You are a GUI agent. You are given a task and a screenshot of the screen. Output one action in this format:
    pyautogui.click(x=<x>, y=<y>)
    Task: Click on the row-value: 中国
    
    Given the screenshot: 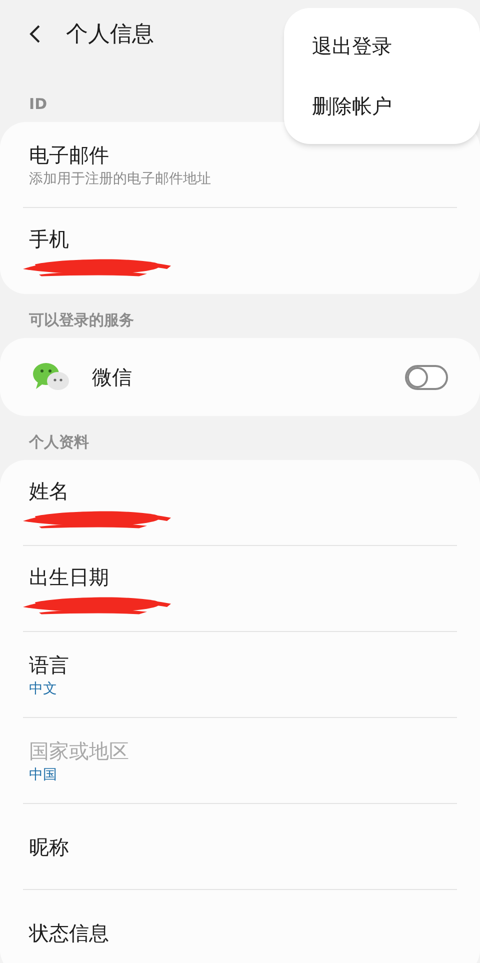 What is the action you would take?
    pyautogui.click(x=43, y=775)
    